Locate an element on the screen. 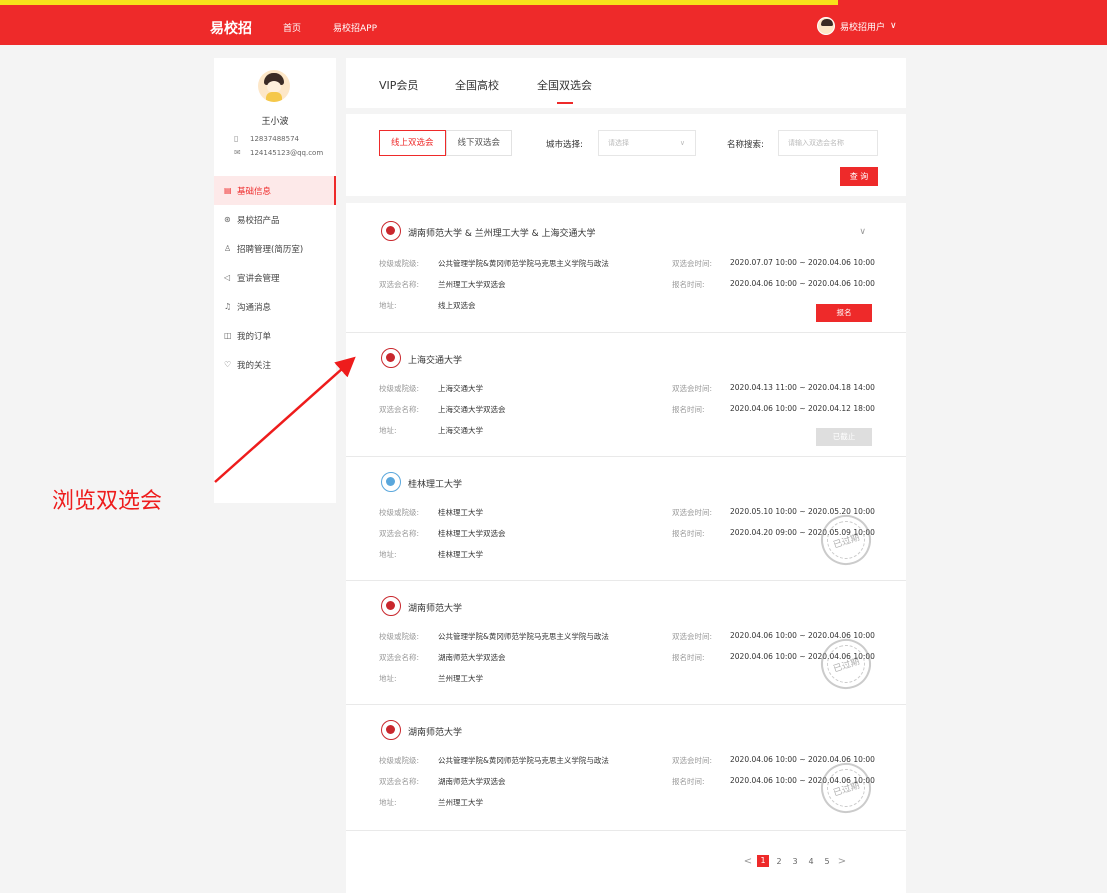  user-icon: ♙ is located at coordinates (228, 248).